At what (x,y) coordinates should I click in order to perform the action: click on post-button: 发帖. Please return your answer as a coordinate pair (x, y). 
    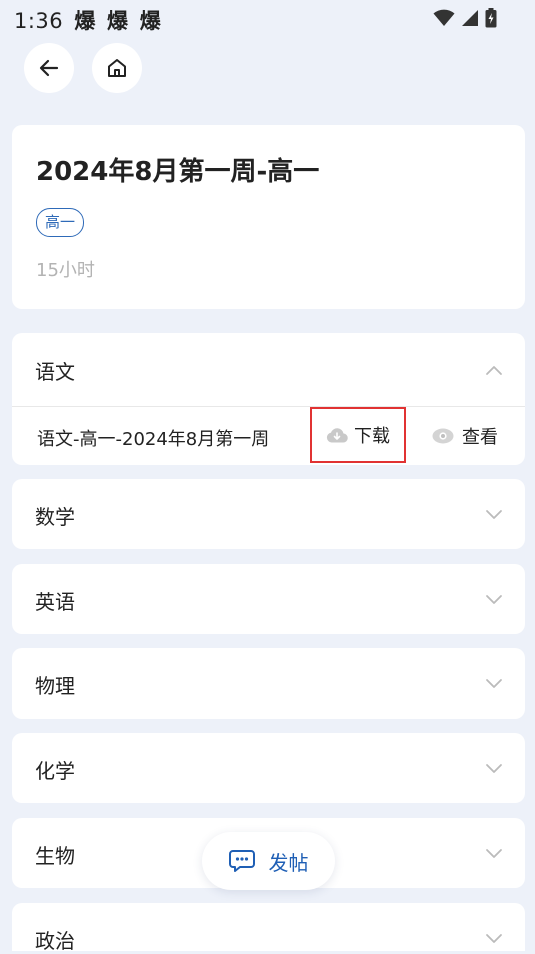
    Looking at the image, I should click on (268, 861).